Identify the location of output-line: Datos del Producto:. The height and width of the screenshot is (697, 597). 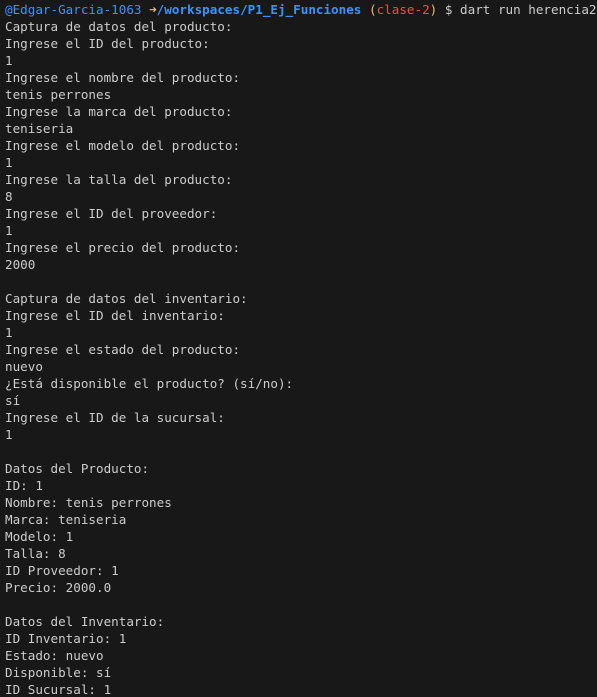
(77, 468).